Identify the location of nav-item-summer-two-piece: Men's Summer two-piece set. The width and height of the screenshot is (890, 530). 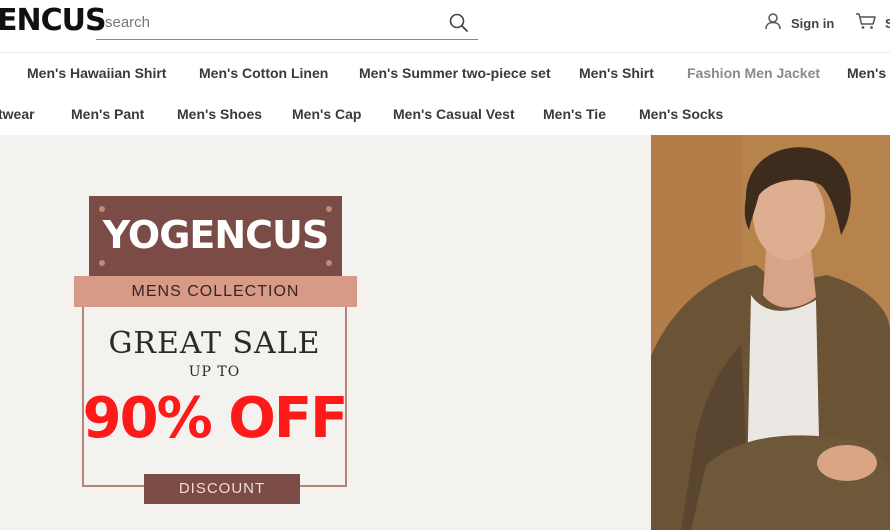
(455, 73).